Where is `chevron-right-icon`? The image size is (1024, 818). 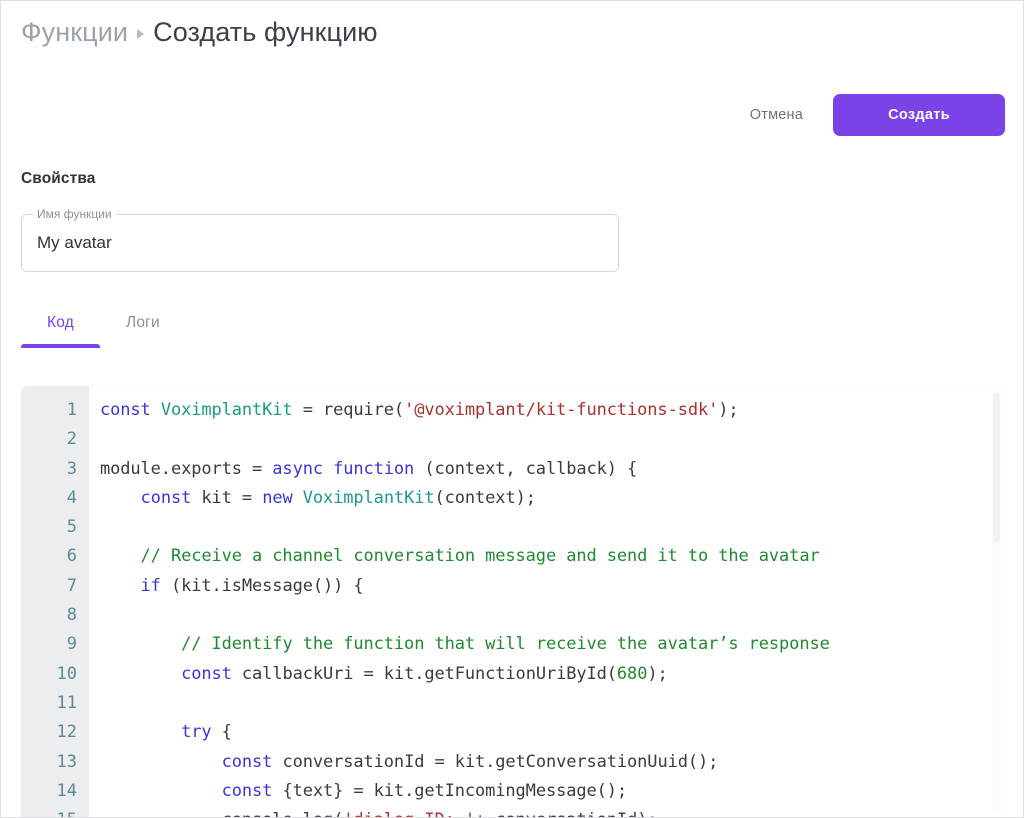
chevron-right-icon is located at coordinates (141, 33).